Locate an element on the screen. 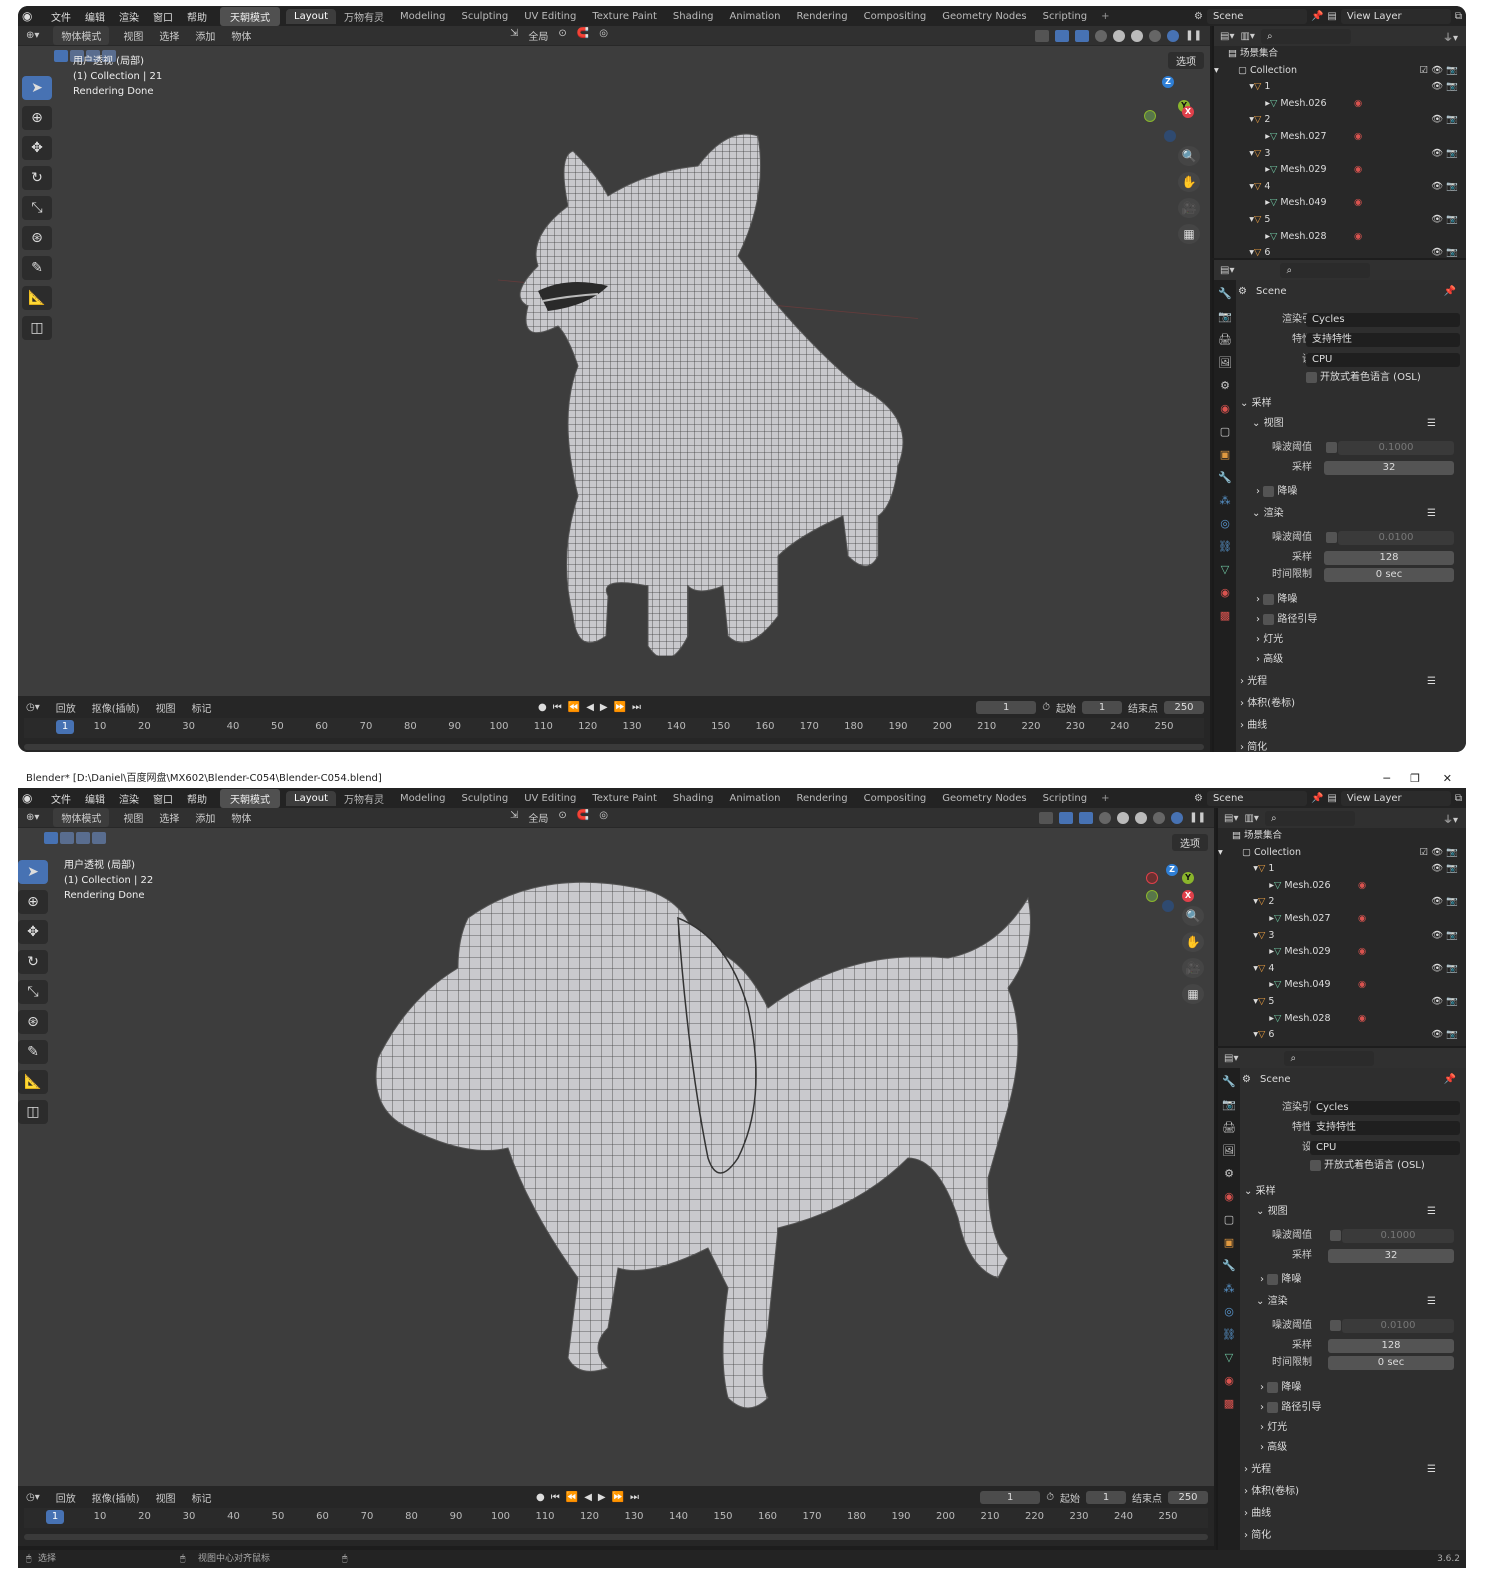 Image resolution: width=1500 pixels, height=1584 pixels. render-noise-field: 0.0100 is located at coordinates (1396, 538).